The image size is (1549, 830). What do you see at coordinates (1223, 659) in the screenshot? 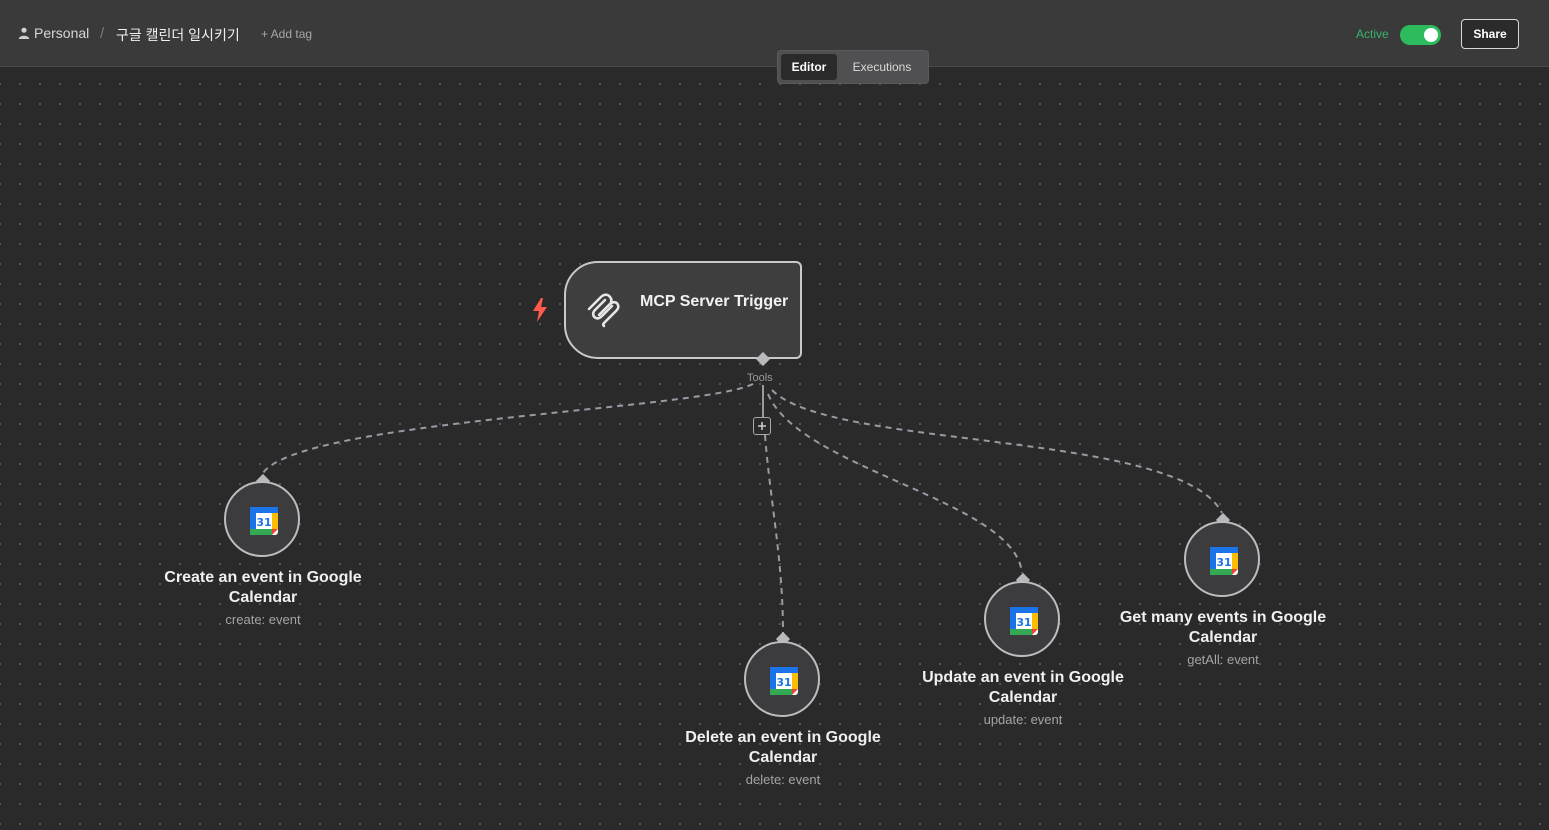
I see `tool-subtitle: getAll: event` at bounding box center [1223, 659].